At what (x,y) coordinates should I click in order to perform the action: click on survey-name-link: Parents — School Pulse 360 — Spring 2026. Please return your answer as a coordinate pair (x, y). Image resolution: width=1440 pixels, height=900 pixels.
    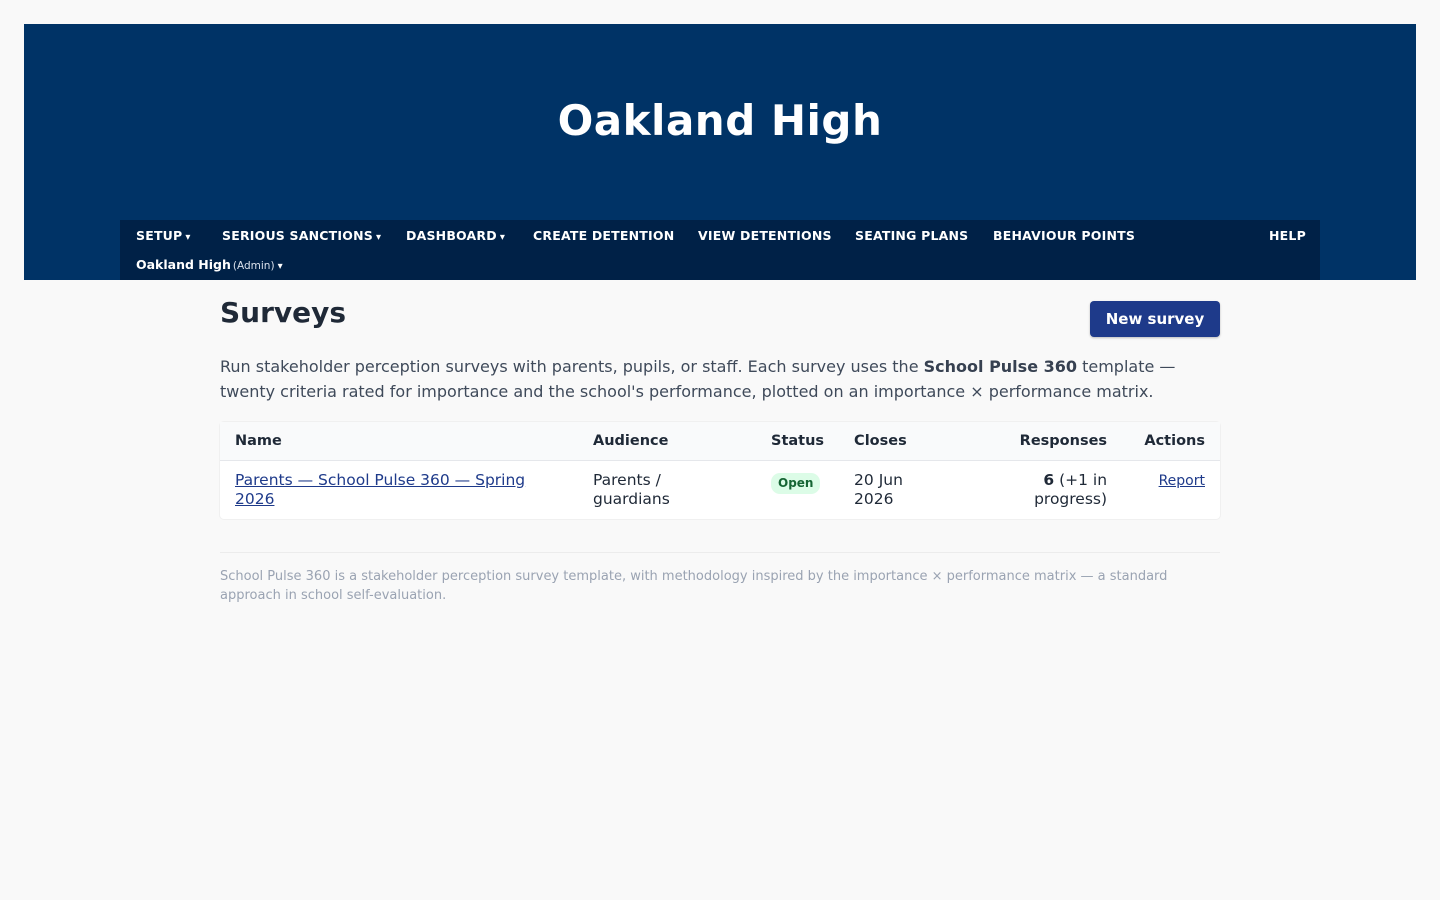
    Looking at the image, I should click on (380, 489).